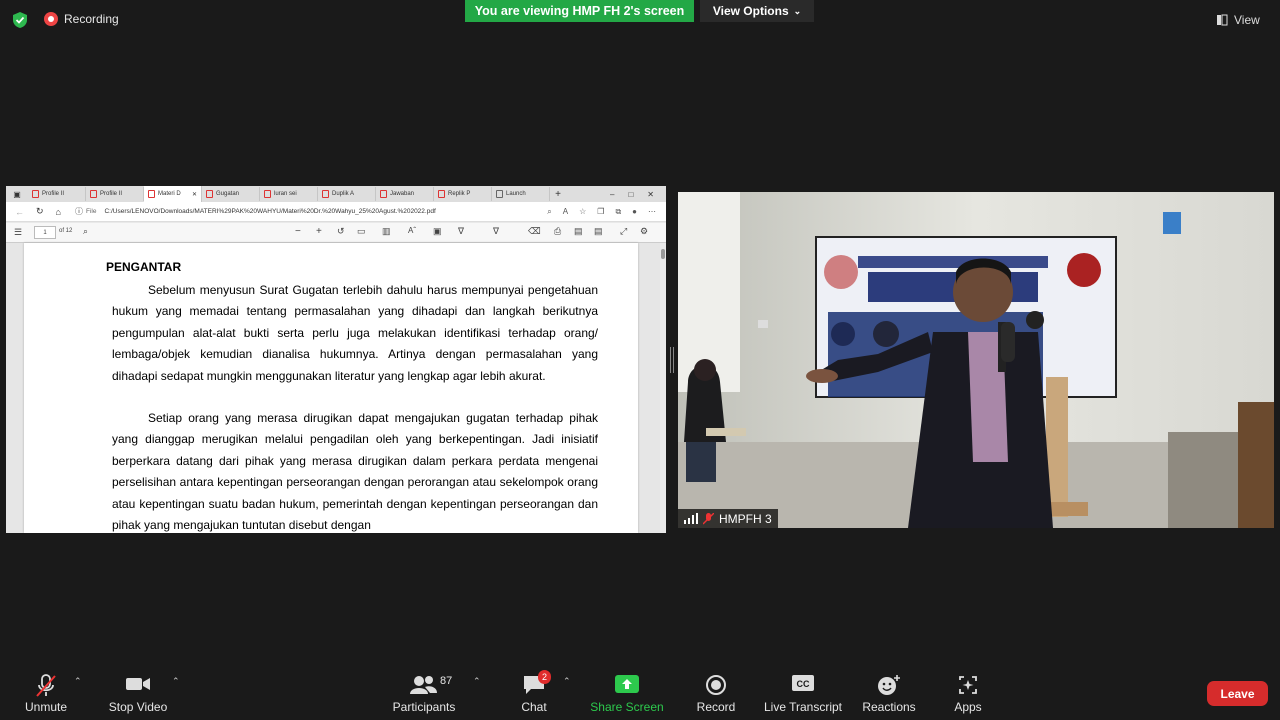 This screenshot has width=1280, height=720. I want to click on muted-mic-icon, so click(708, 518).